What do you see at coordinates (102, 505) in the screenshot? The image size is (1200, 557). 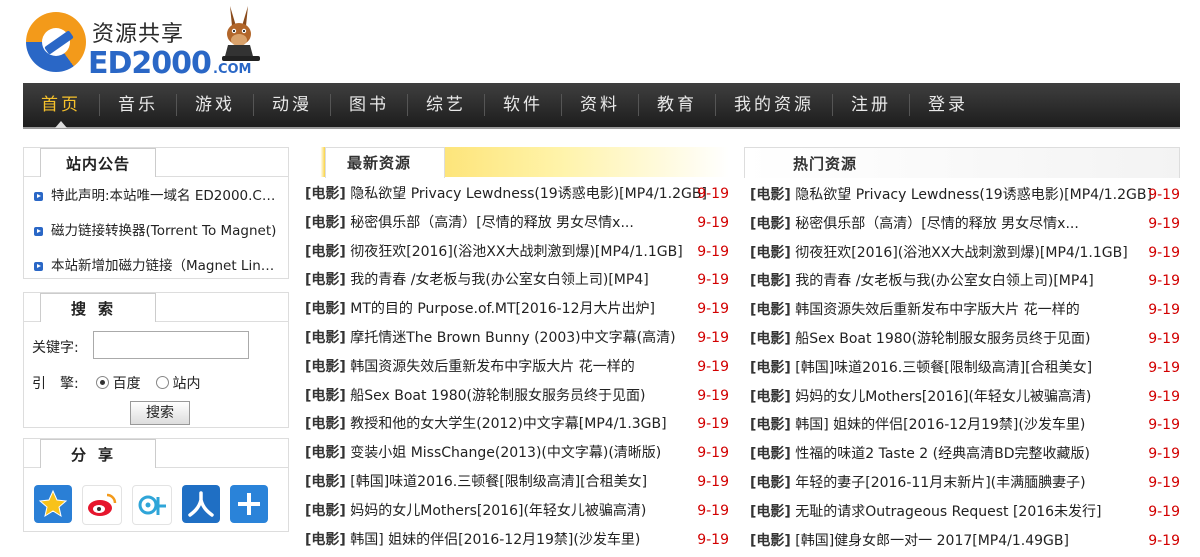 I see `weibo-icon` at bounding box center [102, 505].